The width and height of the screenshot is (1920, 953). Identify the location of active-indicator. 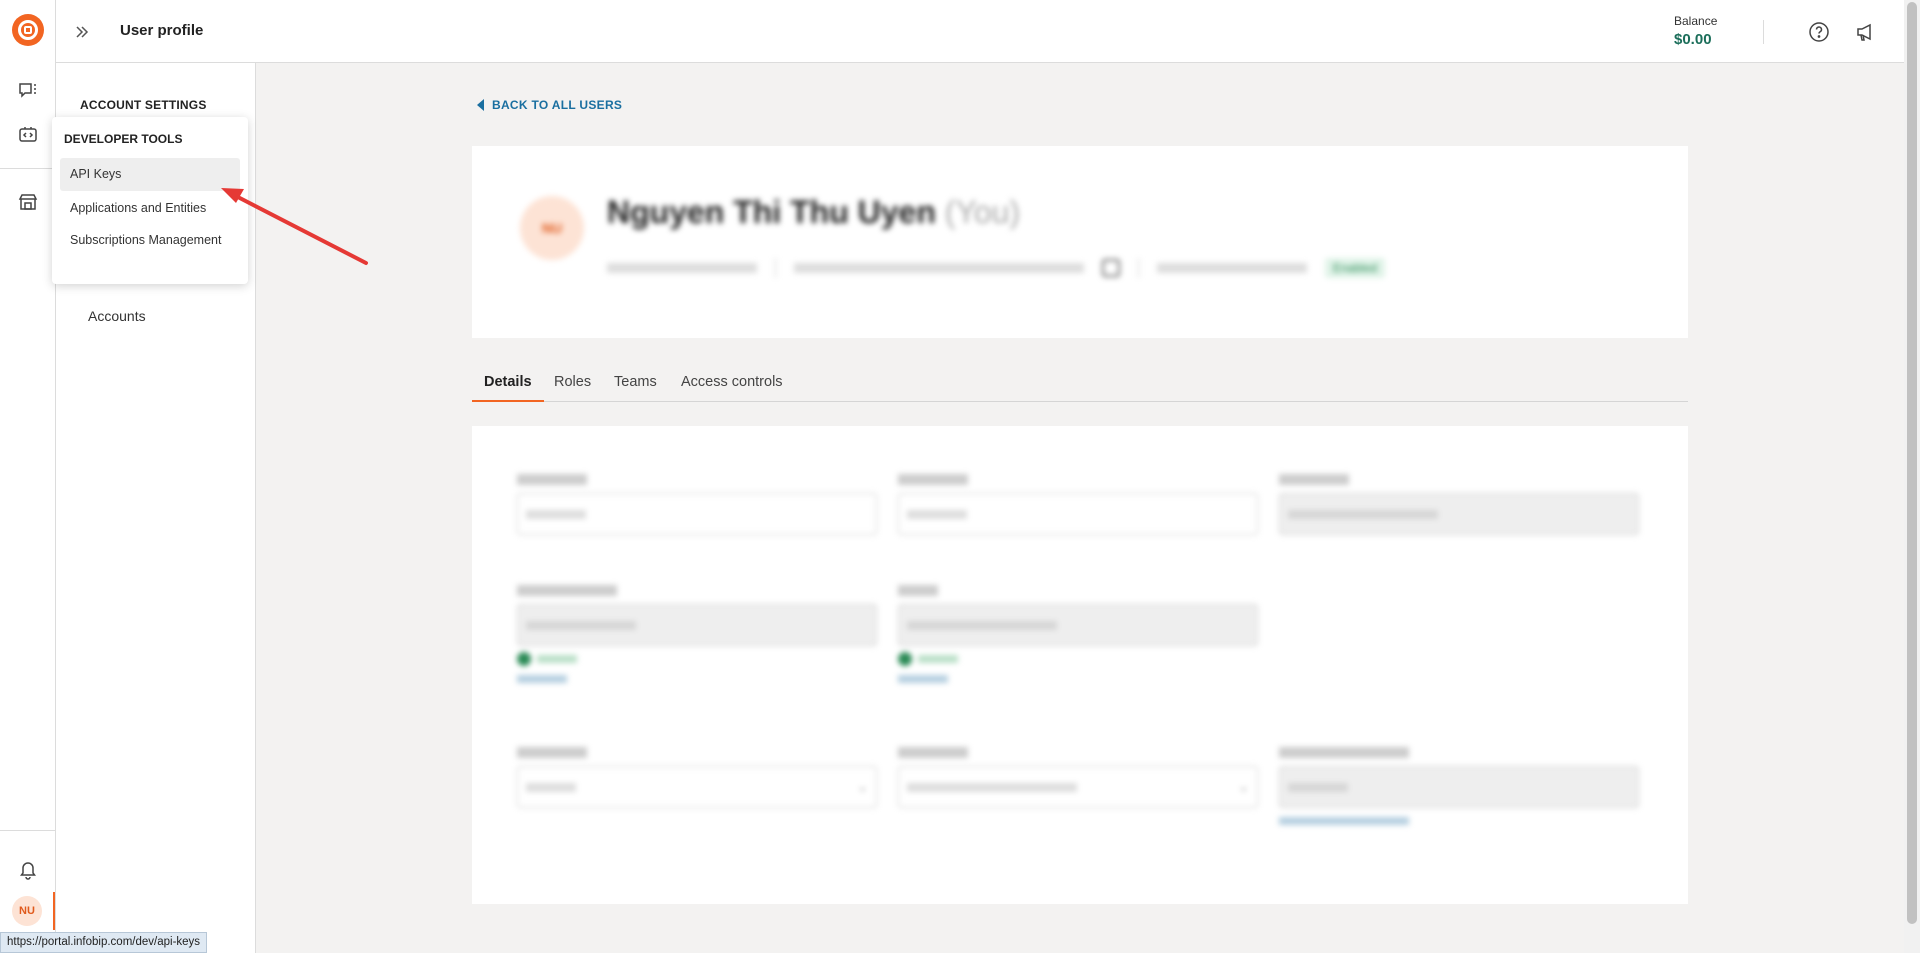
(54, 911).